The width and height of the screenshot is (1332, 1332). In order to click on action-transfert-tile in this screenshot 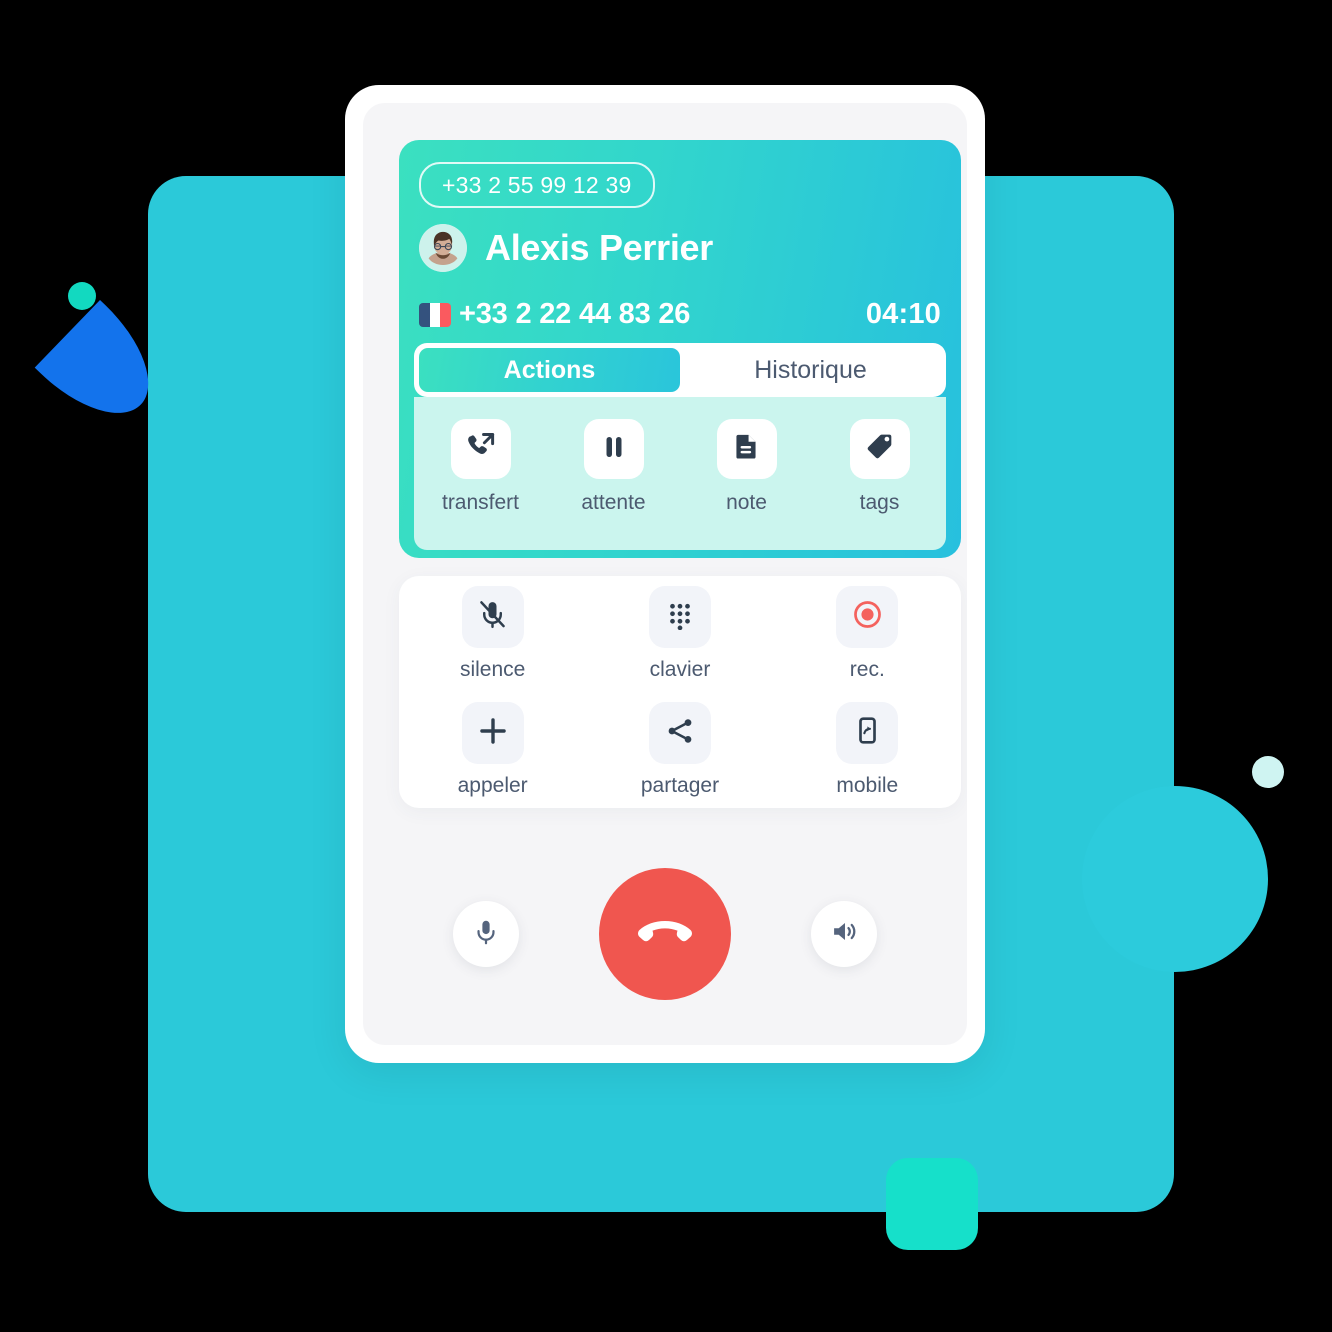, I will do `click(480, 449)`.